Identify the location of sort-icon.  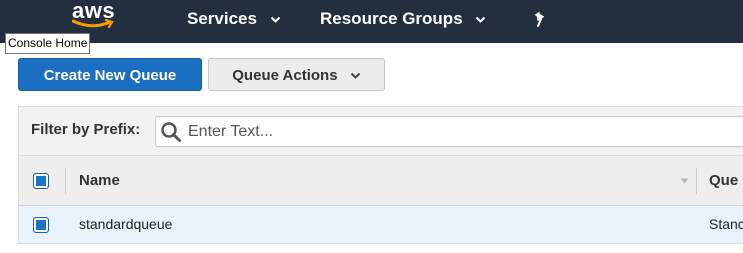
(684, 181).